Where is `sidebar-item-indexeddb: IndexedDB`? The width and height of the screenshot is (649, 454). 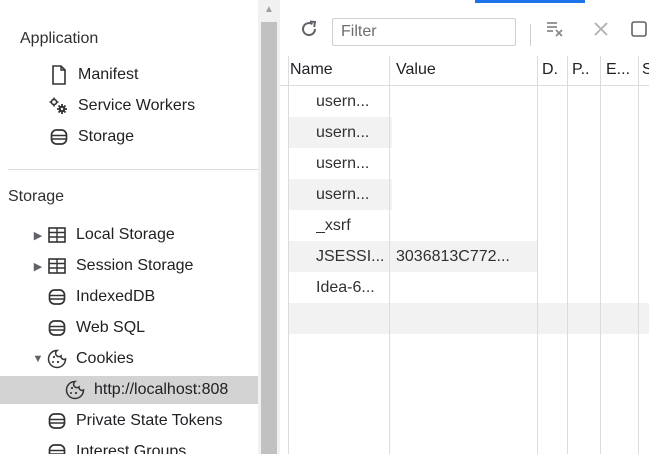 sidebar-item-indexeddb: IndexedDB is located at coordinates (129, 297).